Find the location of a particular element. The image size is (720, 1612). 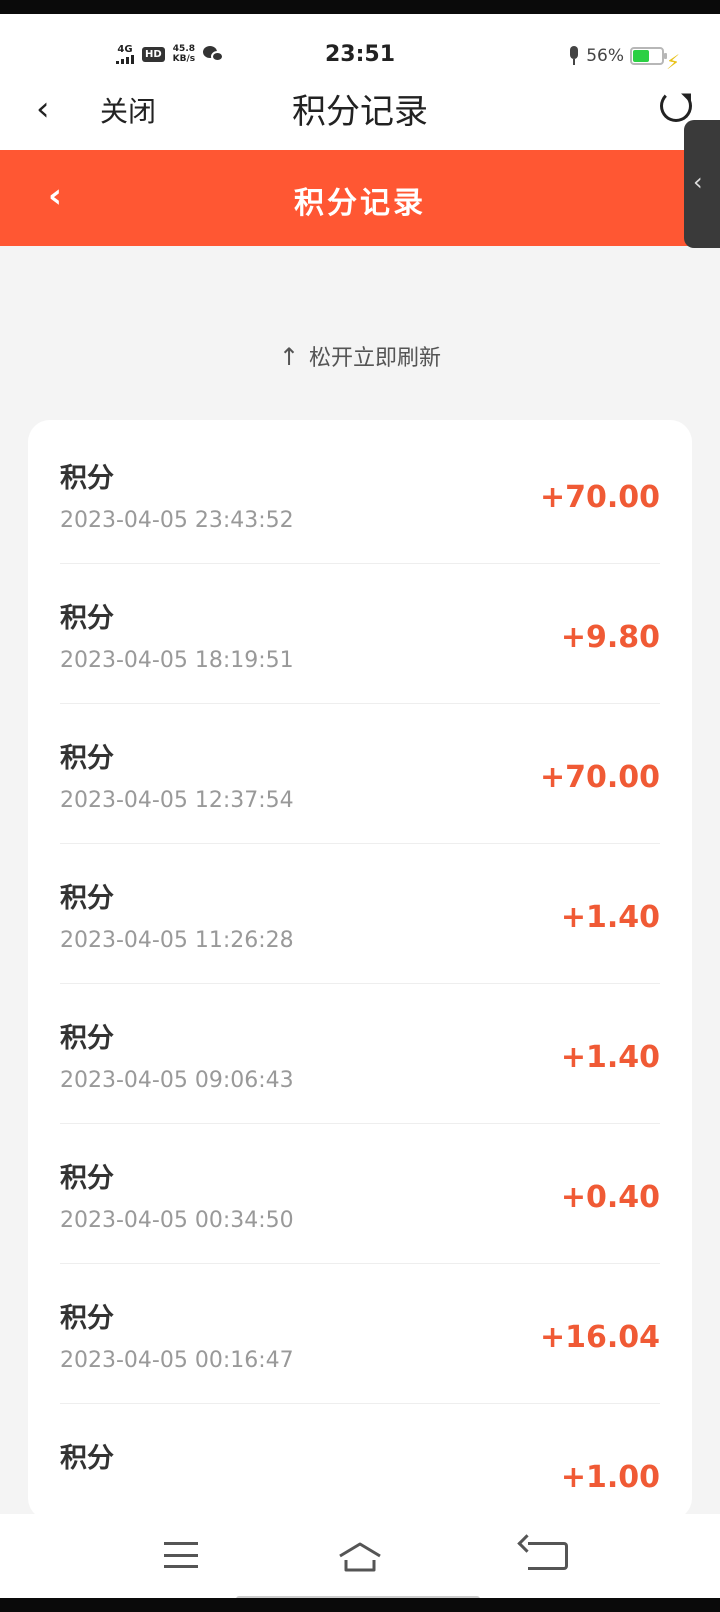

record-date: 2023-04-05 11:26:28 is located at coordinates (177, 940).